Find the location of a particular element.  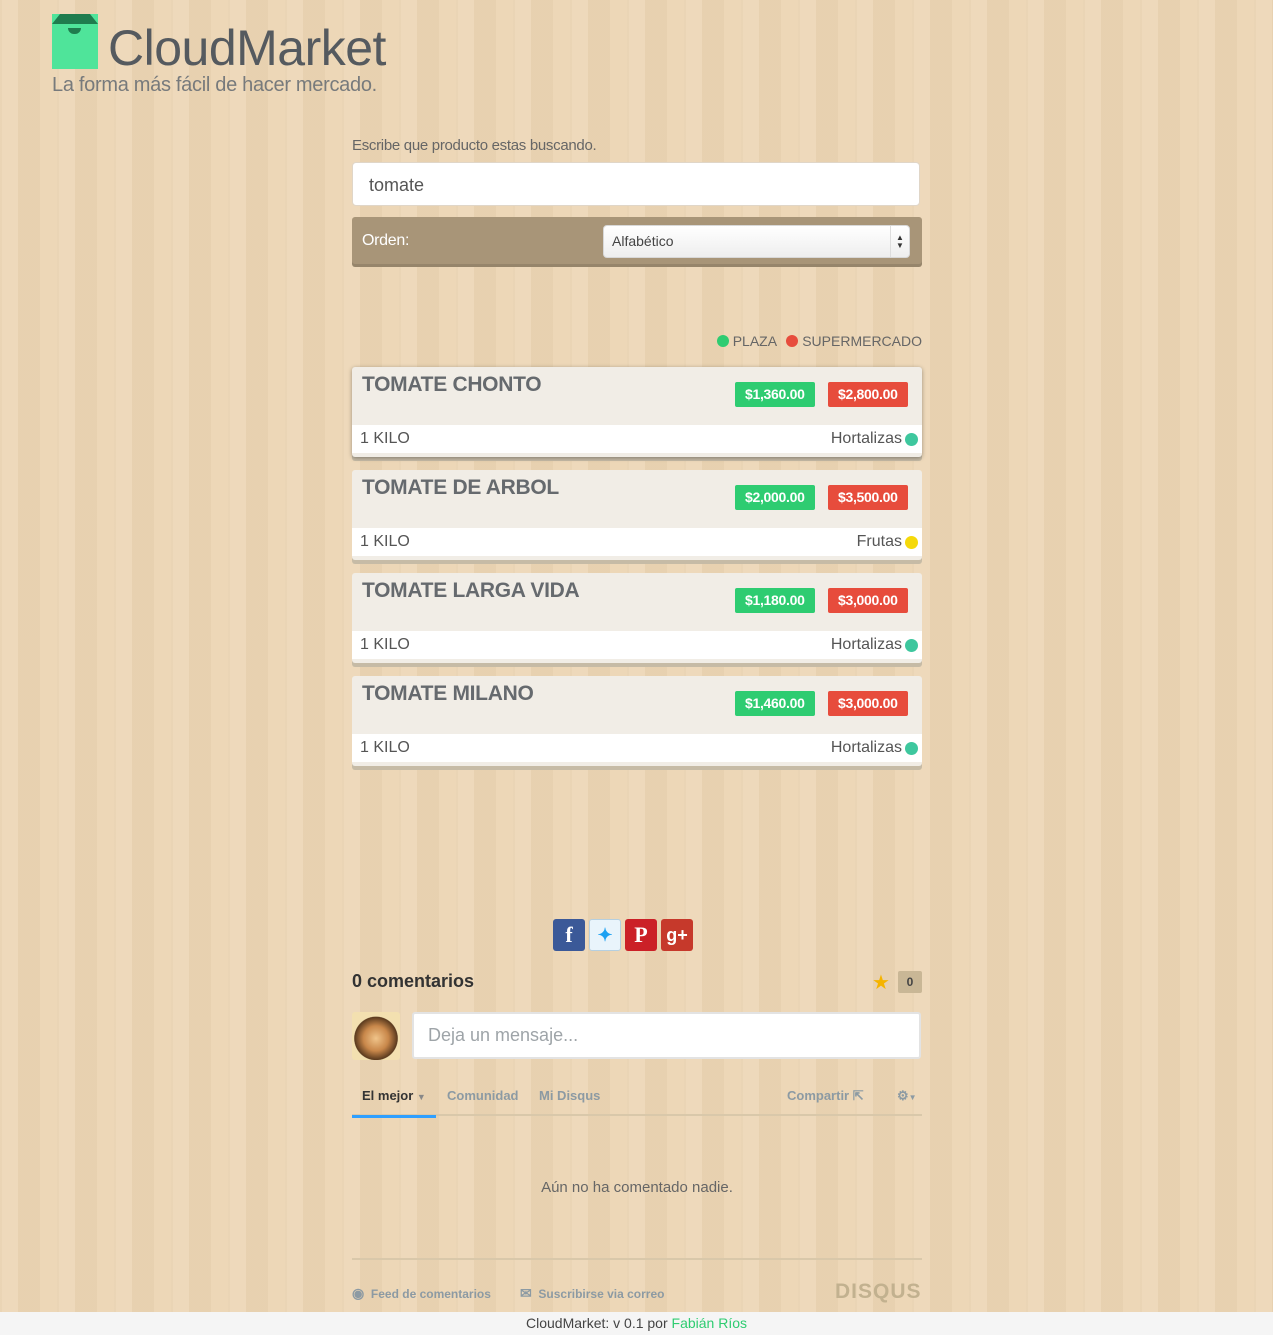

product-name: TOMATE CHONTO is located at coordinates (452, 384).